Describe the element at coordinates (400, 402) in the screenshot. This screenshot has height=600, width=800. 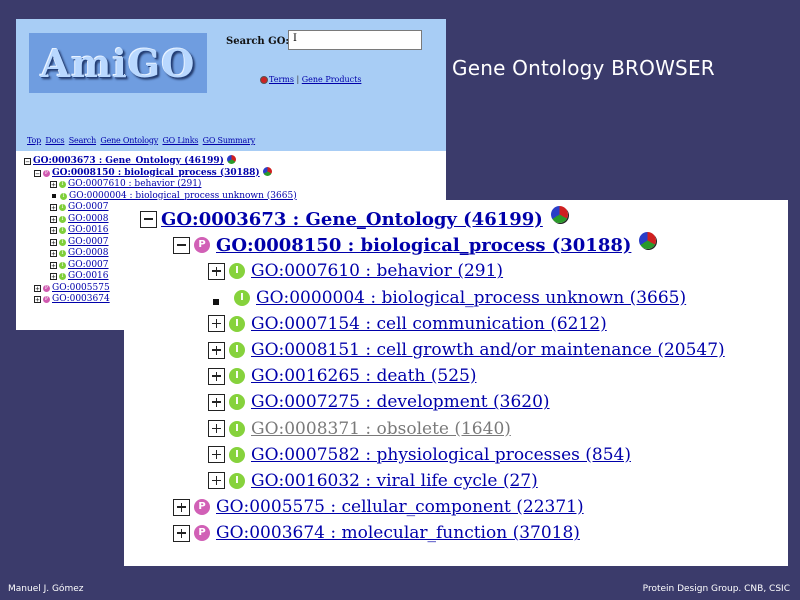
I see `go-link-development: GO:0007275 : development (3620)` at that location.